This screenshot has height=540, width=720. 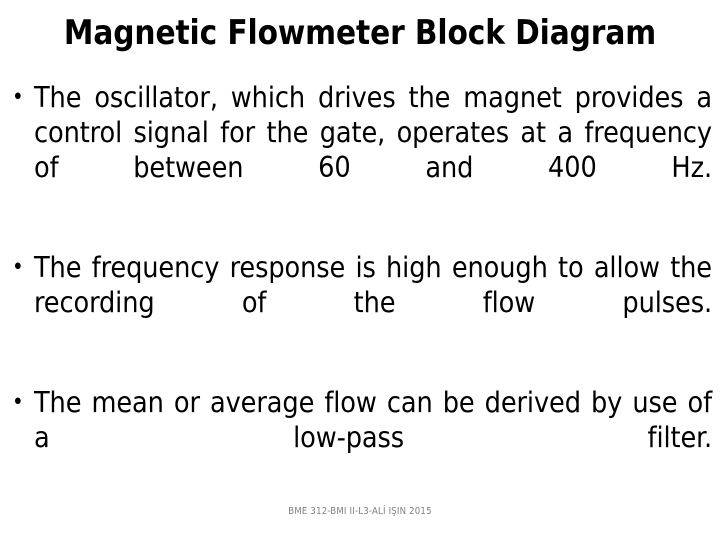 What do you see at coordinates (360, 33) in the screenshot?
I see `slide-title: Magnetic Flowmeter Block Diagram` at bounding box center [360, 33].